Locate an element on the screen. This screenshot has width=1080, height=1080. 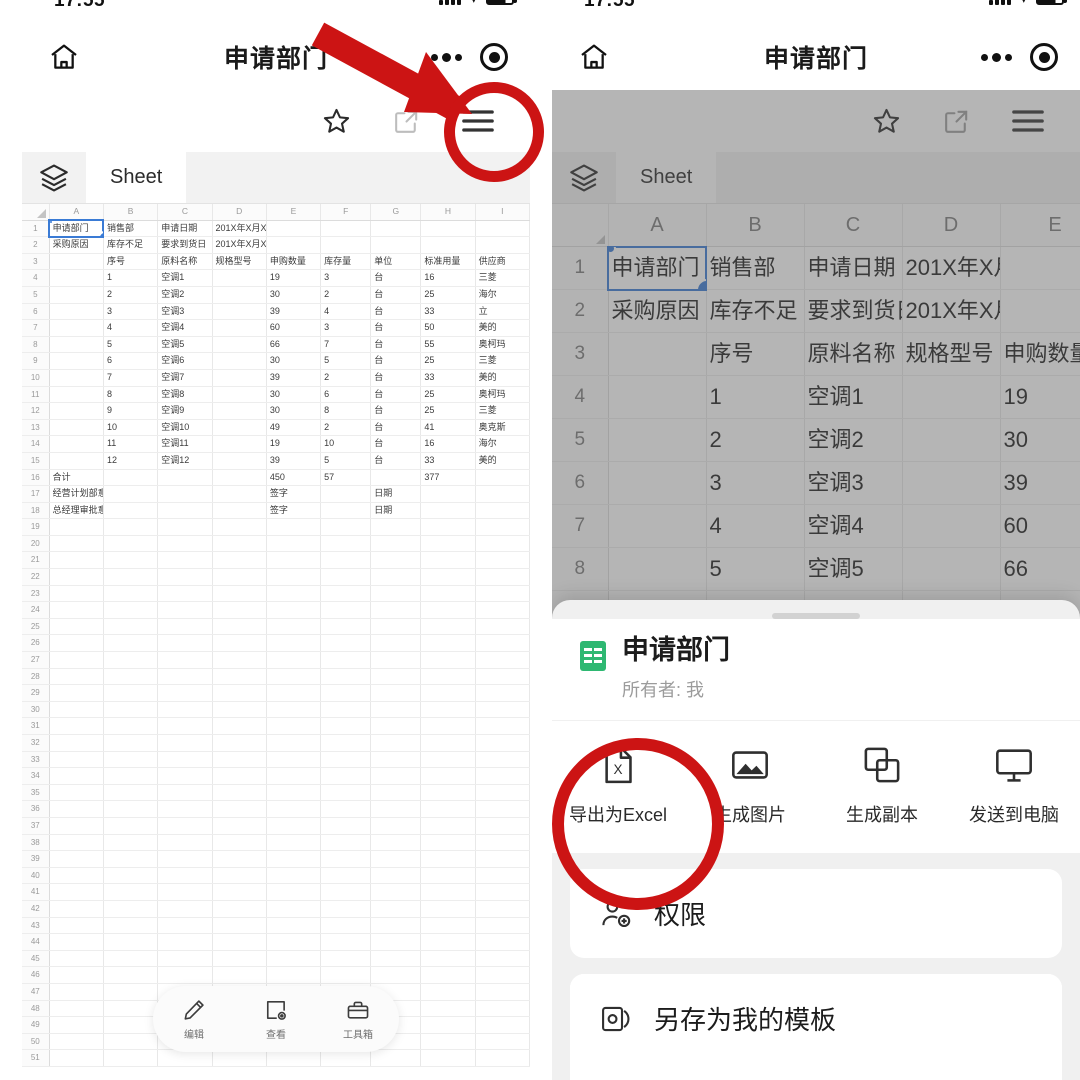
column-header-d: D is located at coordinates (239, 212).